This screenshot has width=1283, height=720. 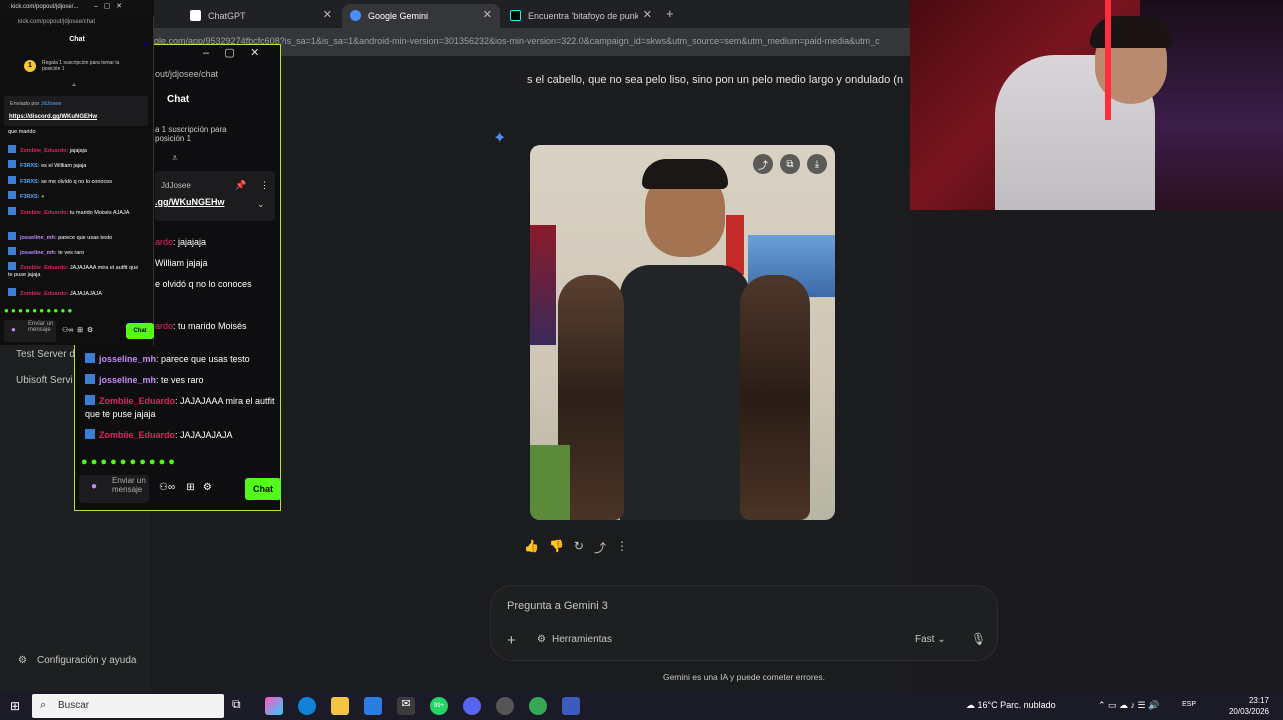 What do you see at coordinates (538, 706) in the screenshot?
I see `chrome-icon` at bounding box center [538, 706].